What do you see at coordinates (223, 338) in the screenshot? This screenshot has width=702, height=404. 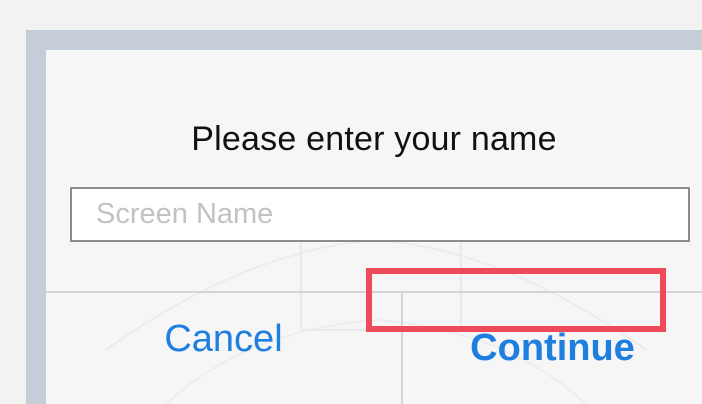 I see `cancel-button-label: Cancel` at bounding box center [223, 338].